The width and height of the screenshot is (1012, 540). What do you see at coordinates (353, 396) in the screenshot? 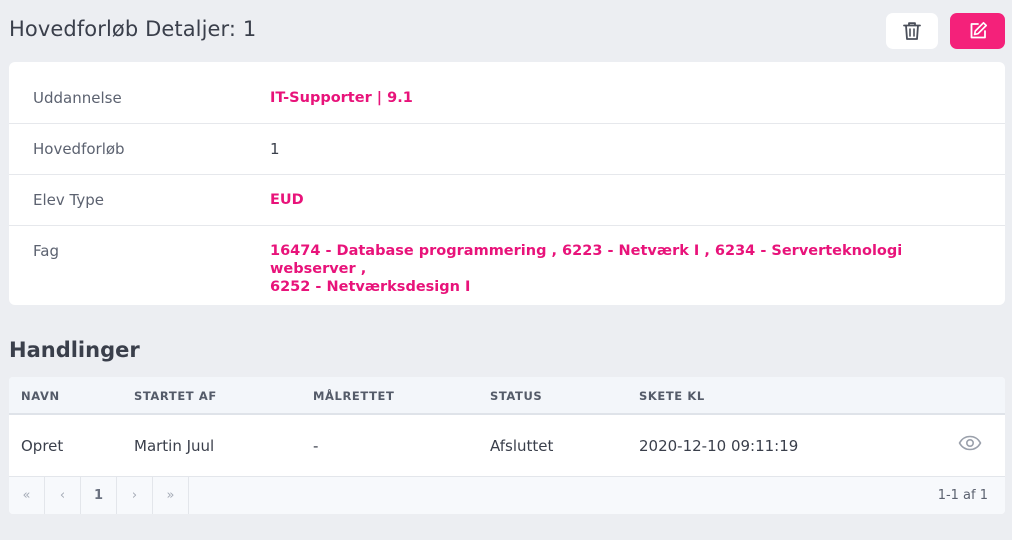
I see `column-header-maalrettet: MÅLRETTET` at bounding box center [353, 396].